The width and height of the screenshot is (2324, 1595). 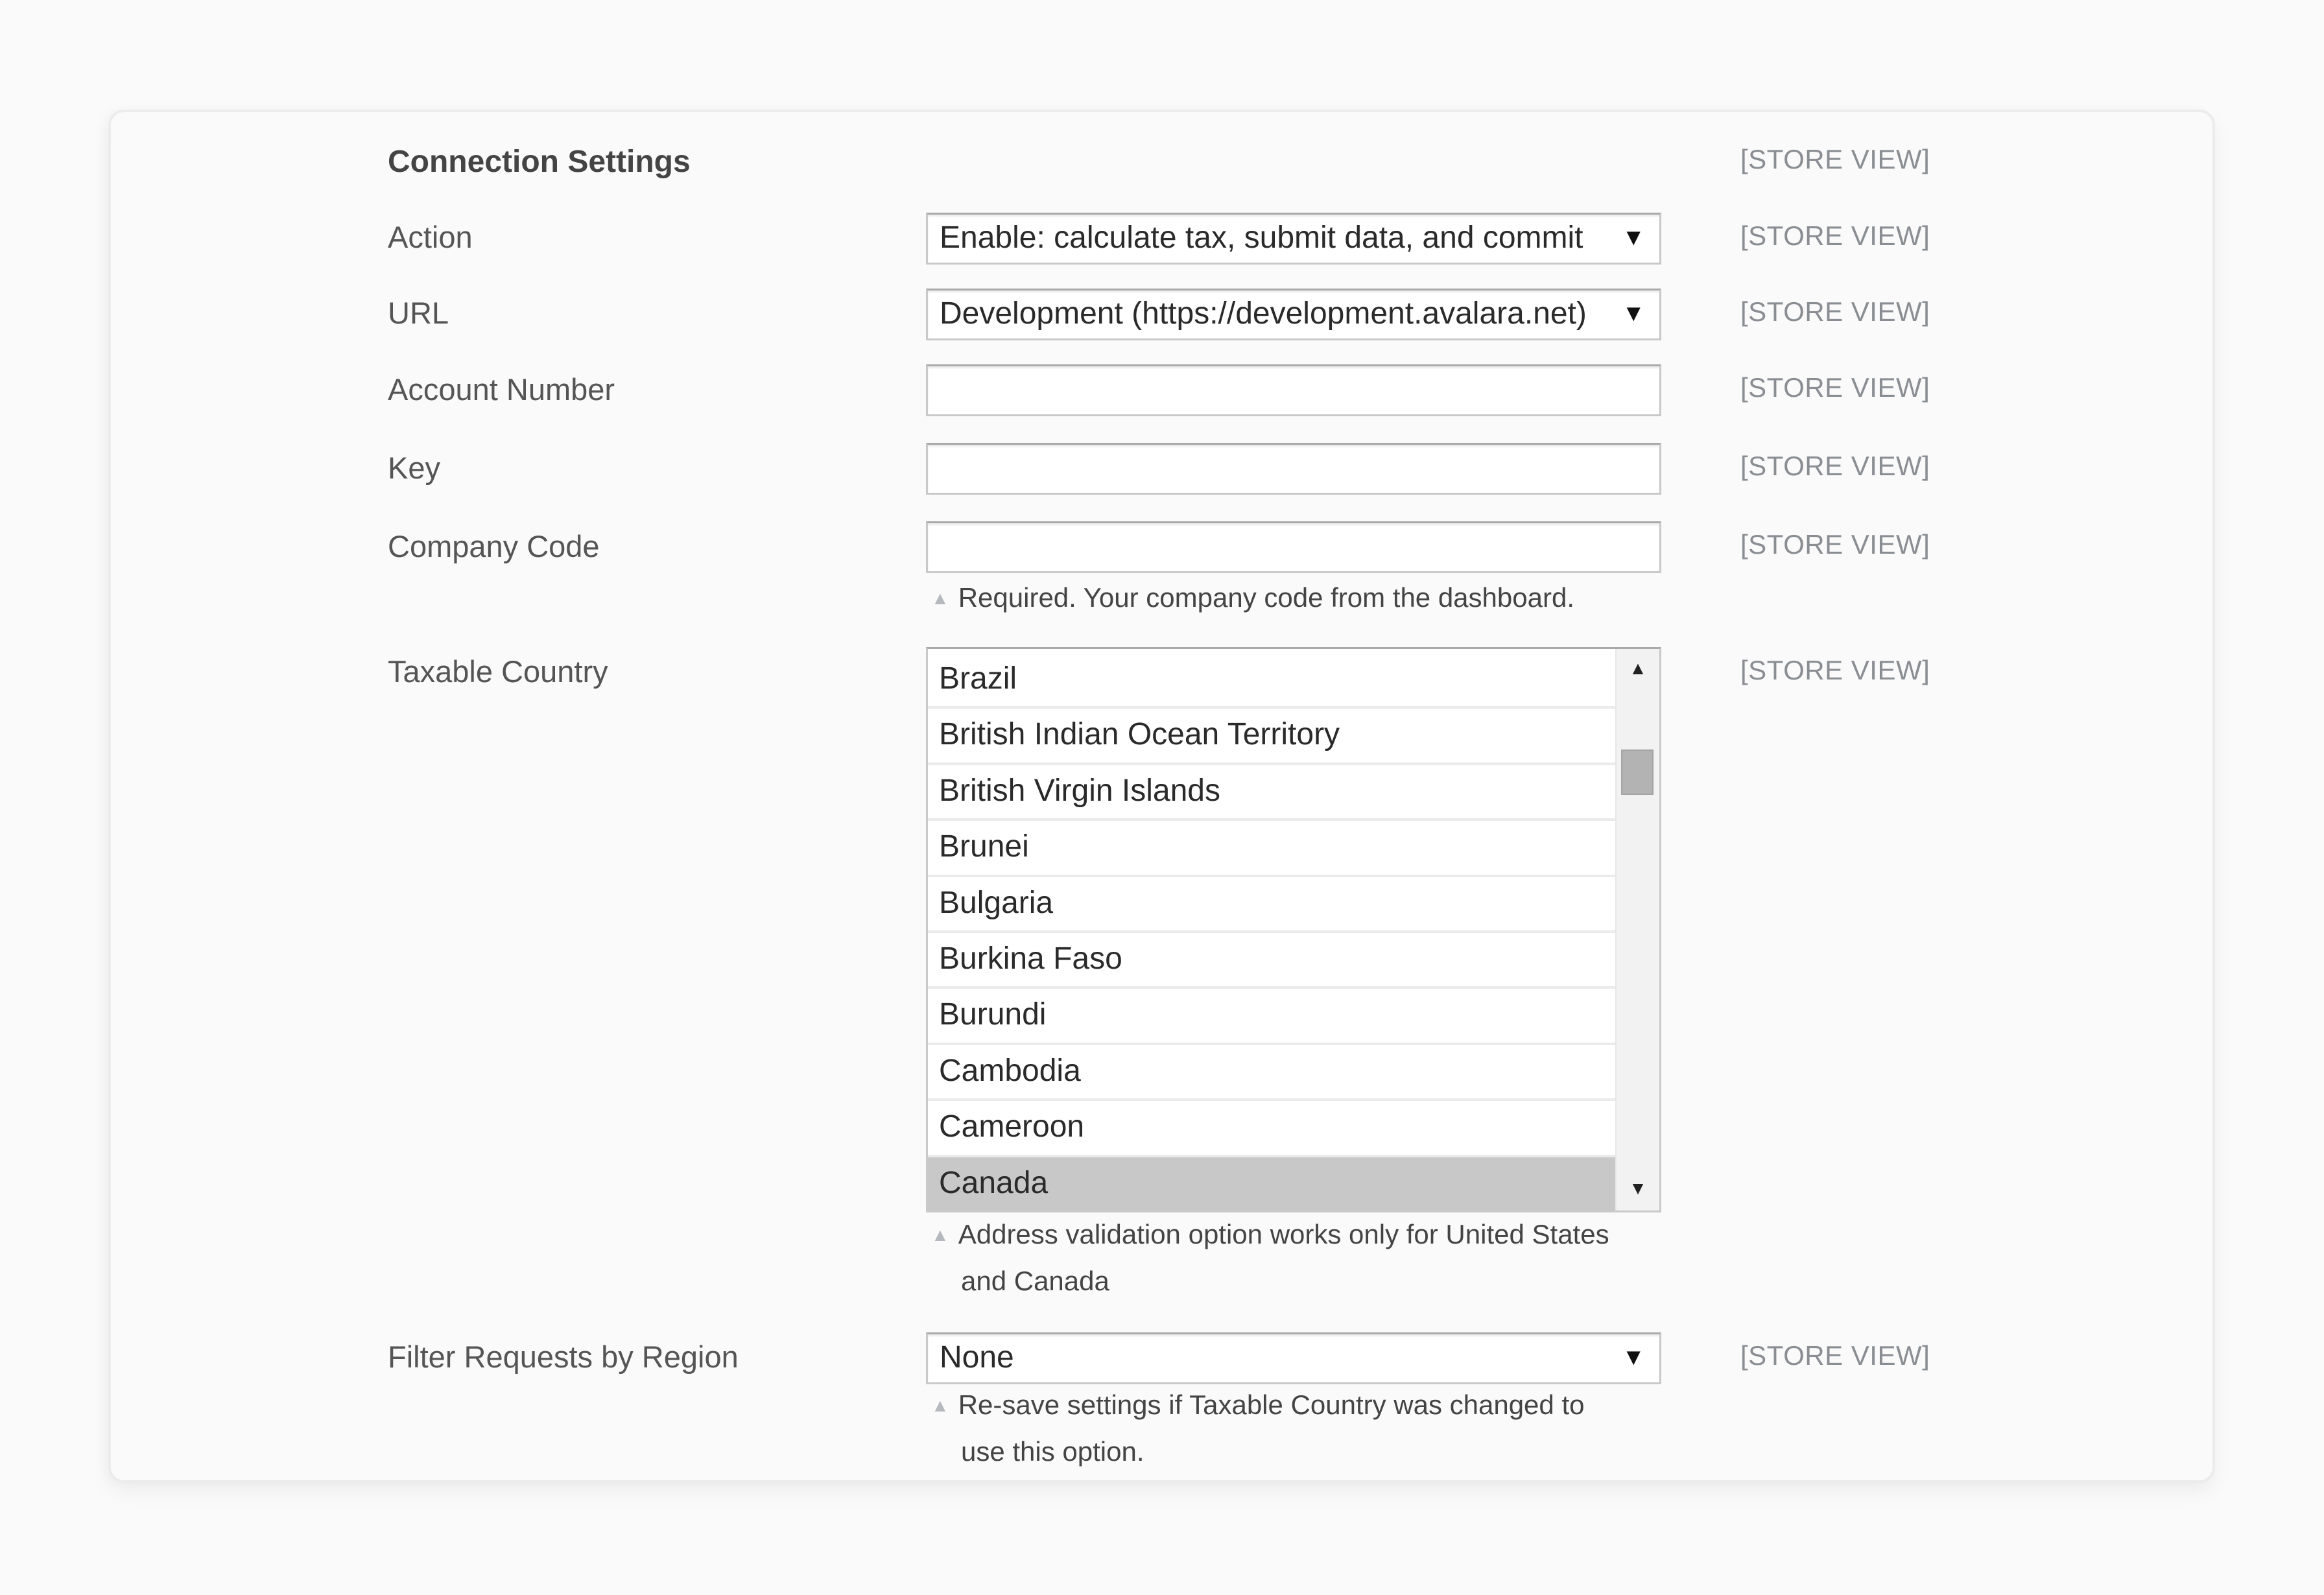 What do you see at coordinates (1052, 1451) in the screenshot?
I see `filter-region-note-line2: use this option.` at bounding box center [1052, 1451].